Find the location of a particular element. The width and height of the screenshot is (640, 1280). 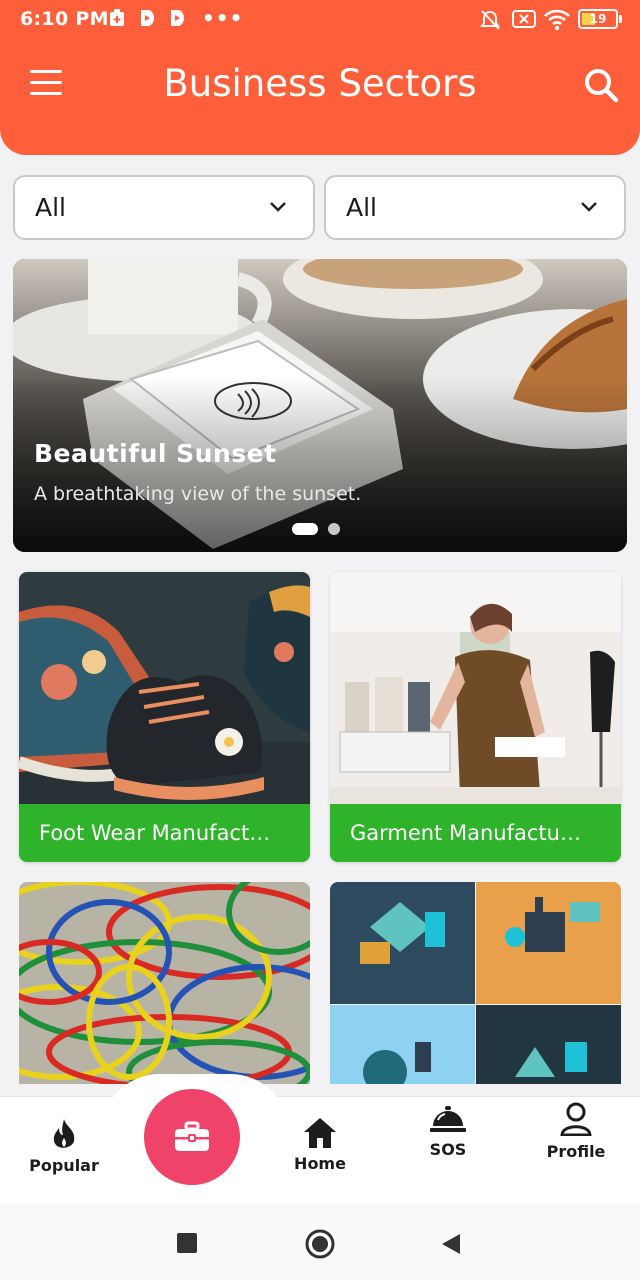

carousel-indicator is located at coordinates (316, 529).